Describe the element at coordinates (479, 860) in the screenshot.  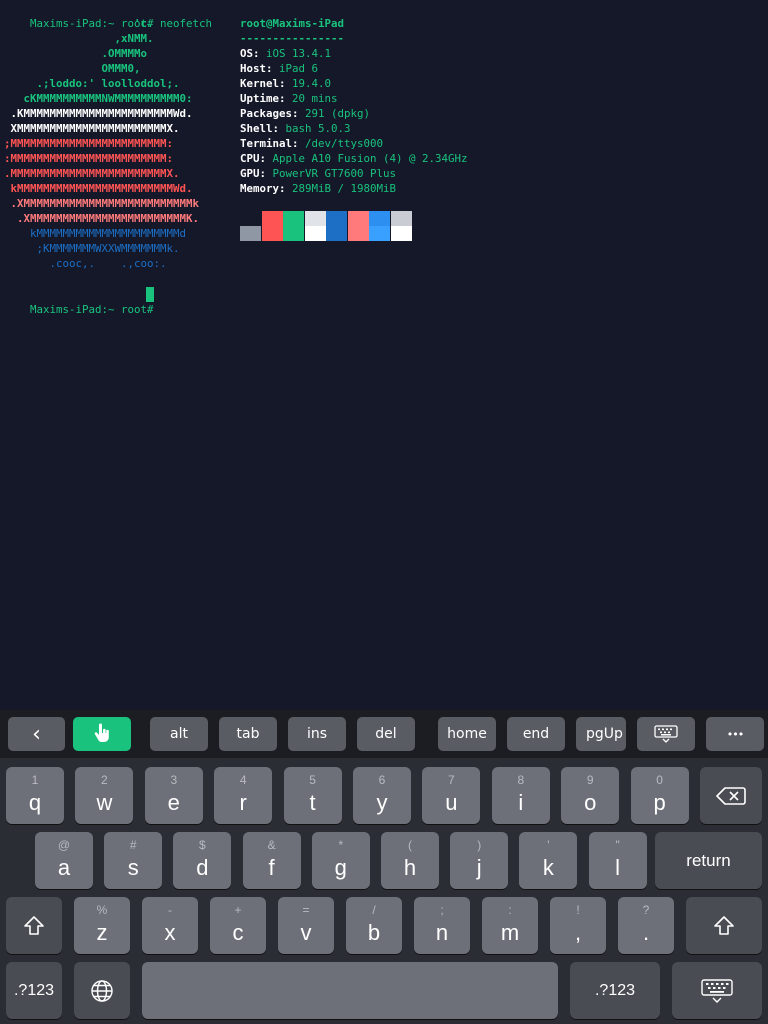
I see `letter-key: ) j` at that location.